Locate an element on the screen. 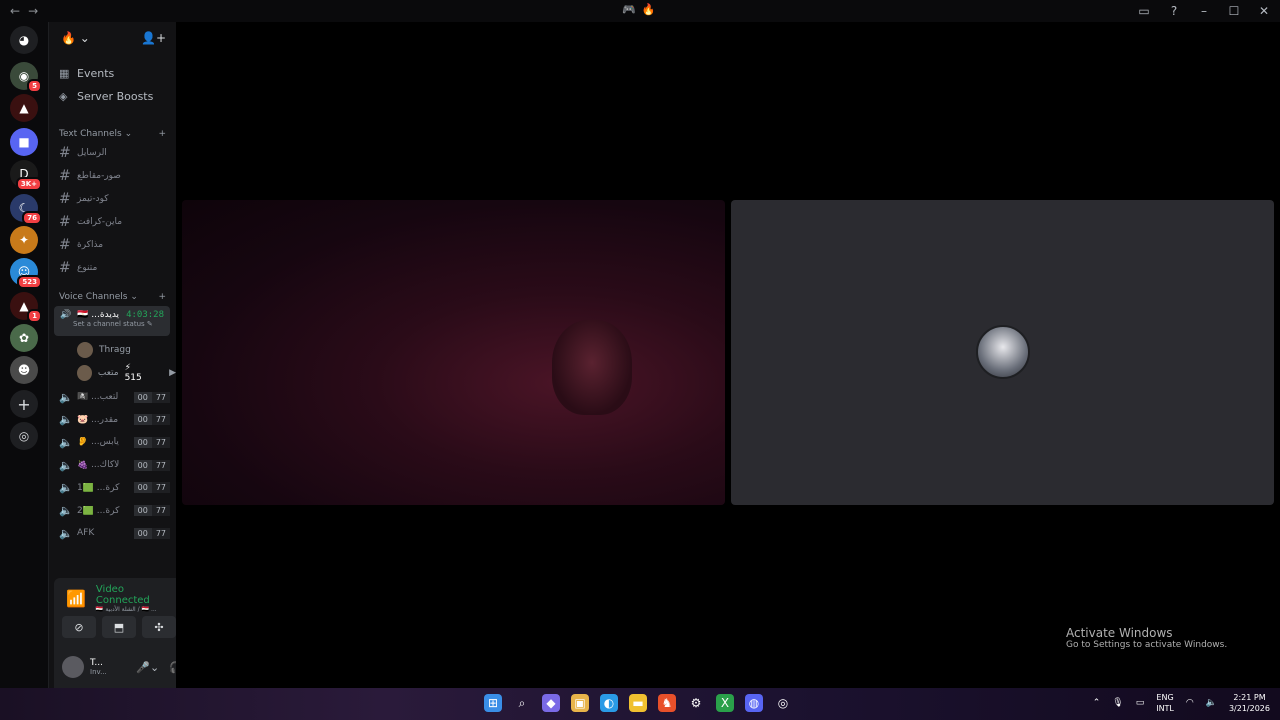  screen-share-button: ⬒ is located at coordinates (119, 627).